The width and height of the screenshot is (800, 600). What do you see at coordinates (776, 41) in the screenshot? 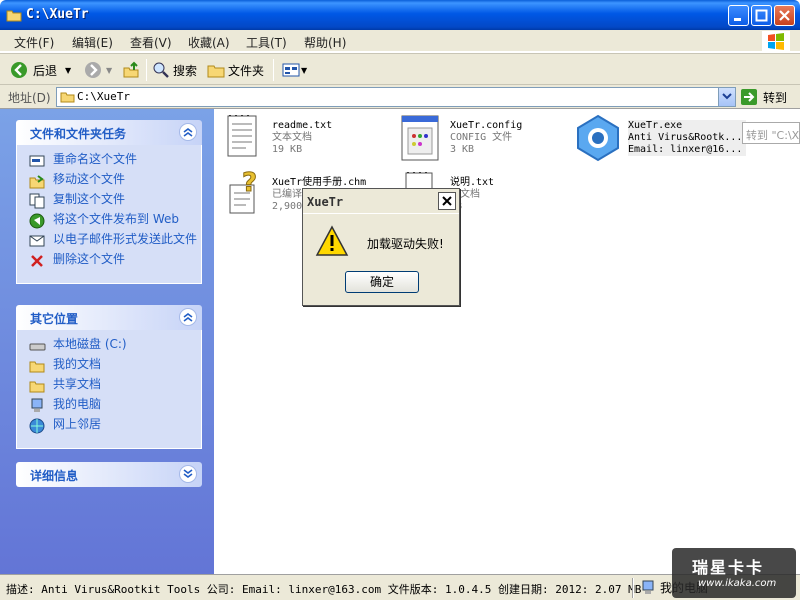
I see `windows-logo-icon` at bounding box center [776, 41].